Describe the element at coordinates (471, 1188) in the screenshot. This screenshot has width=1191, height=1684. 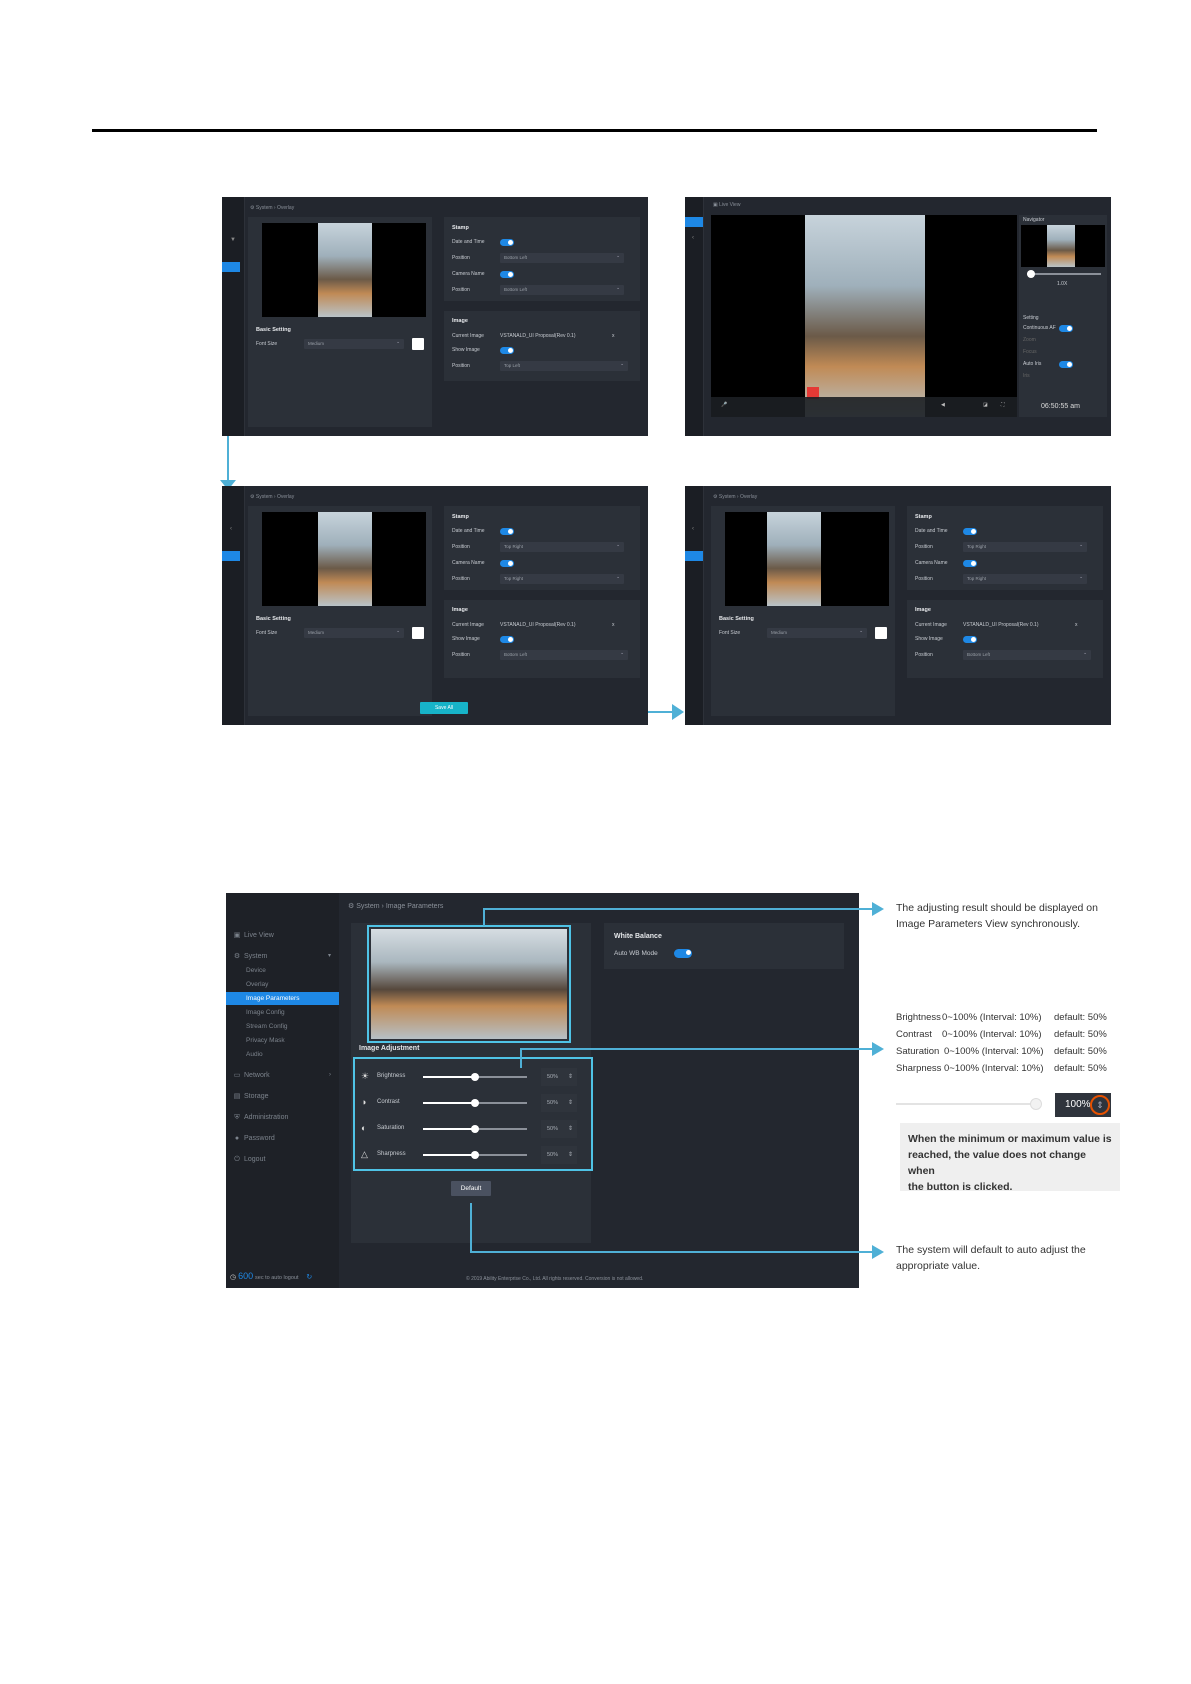
I see `default-button: Default` at that location.